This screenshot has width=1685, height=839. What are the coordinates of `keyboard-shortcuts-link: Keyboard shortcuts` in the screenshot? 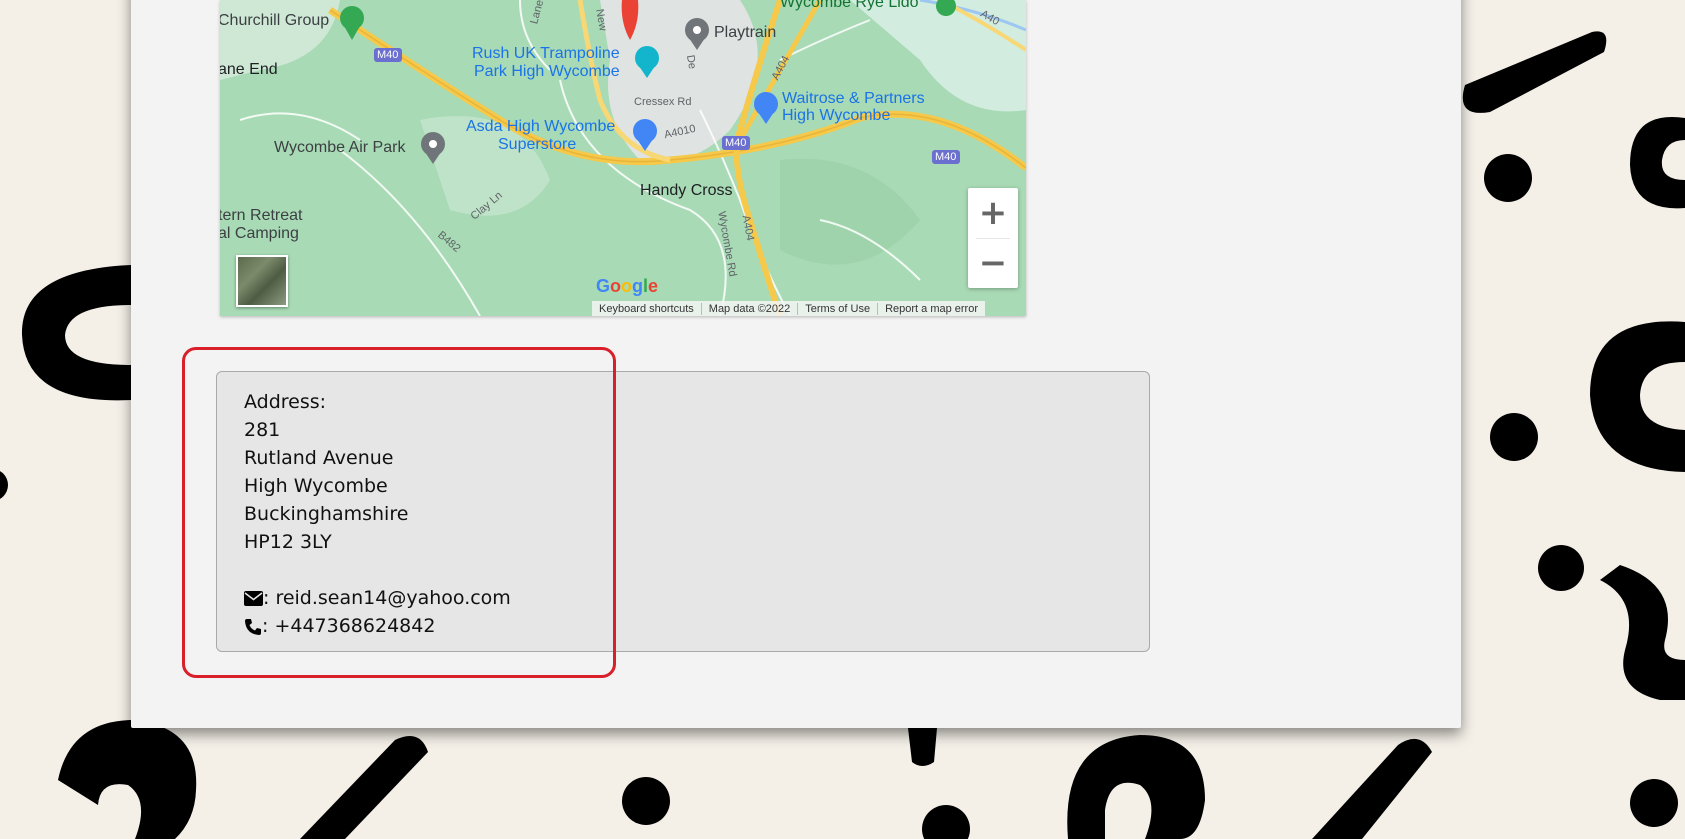 It's located at (647, 308).